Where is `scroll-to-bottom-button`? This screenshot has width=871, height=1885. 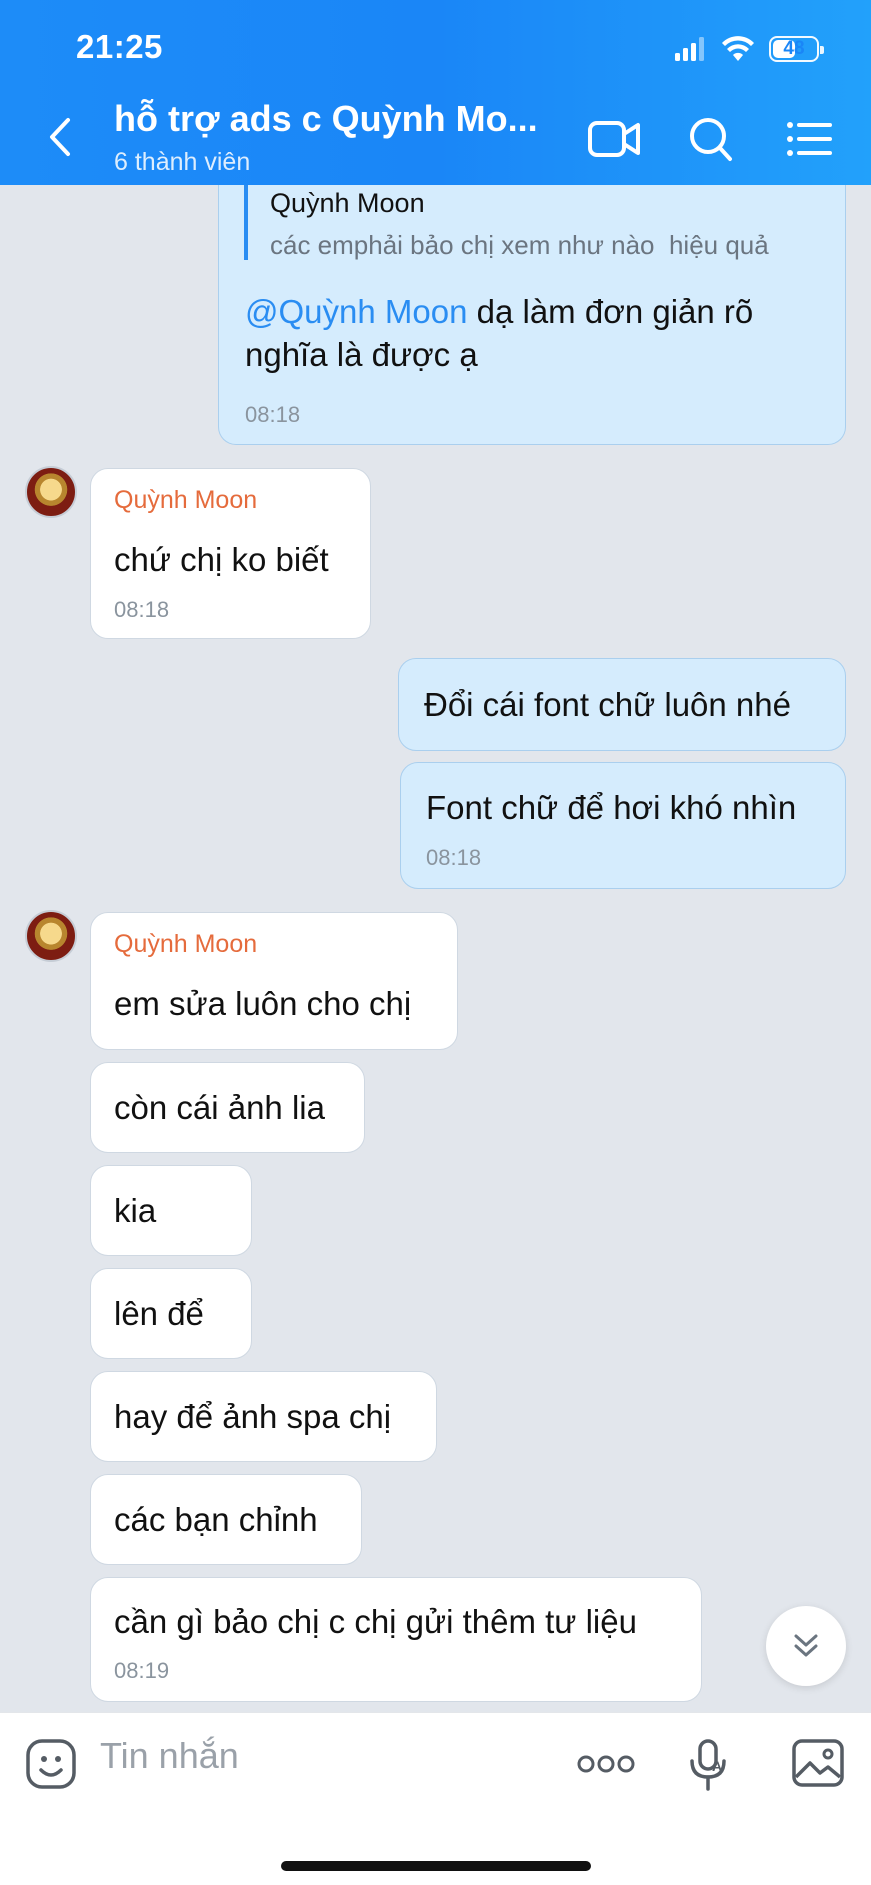
scroll-to-bottom-button is located at coordinates (806, 1646).